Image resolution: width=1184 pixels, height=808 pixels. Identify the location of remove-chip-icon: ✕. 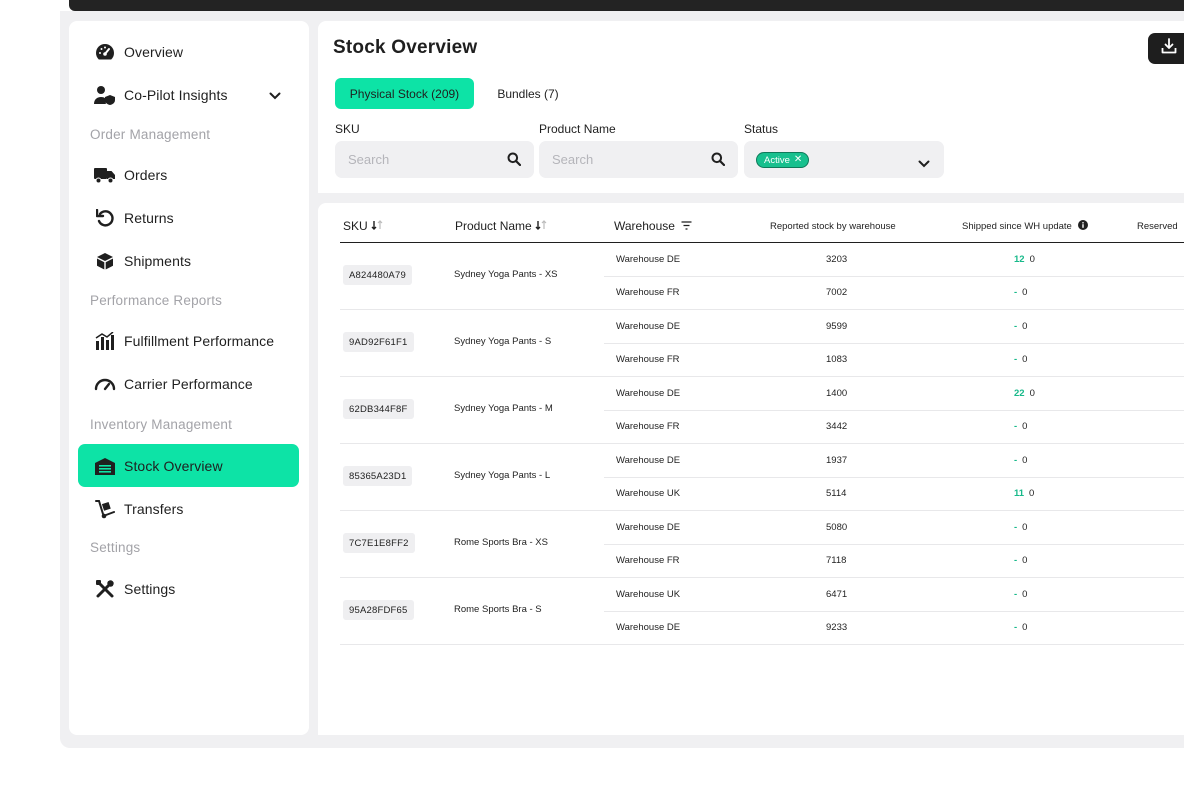
(798, 160).